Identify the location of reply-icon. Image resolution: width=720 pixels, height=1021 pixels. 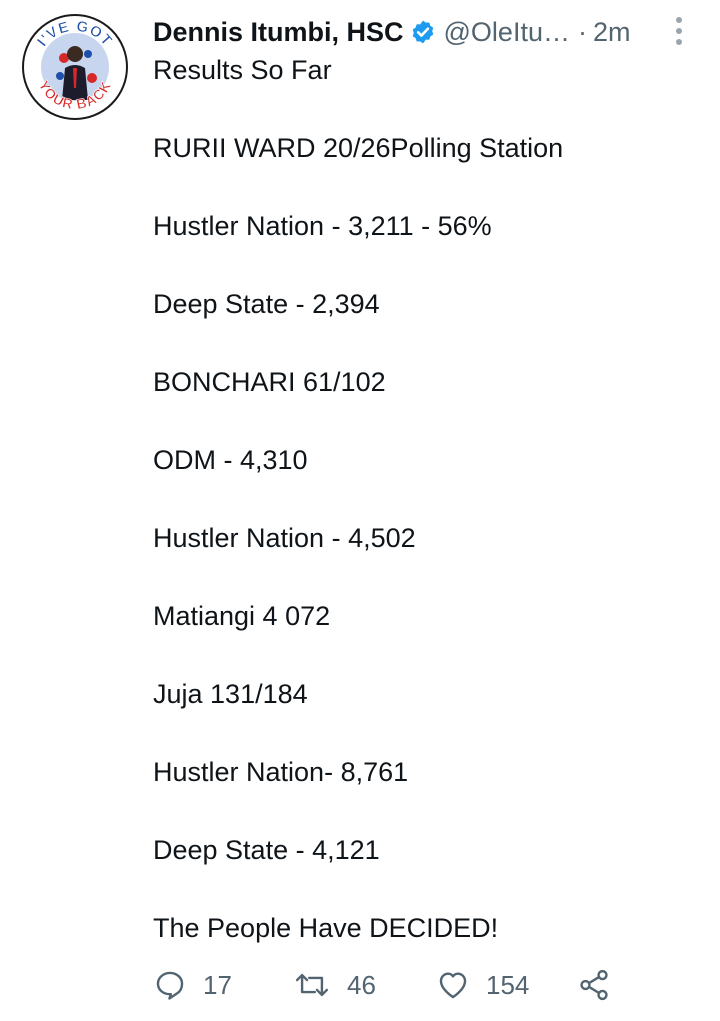
(170, 985).